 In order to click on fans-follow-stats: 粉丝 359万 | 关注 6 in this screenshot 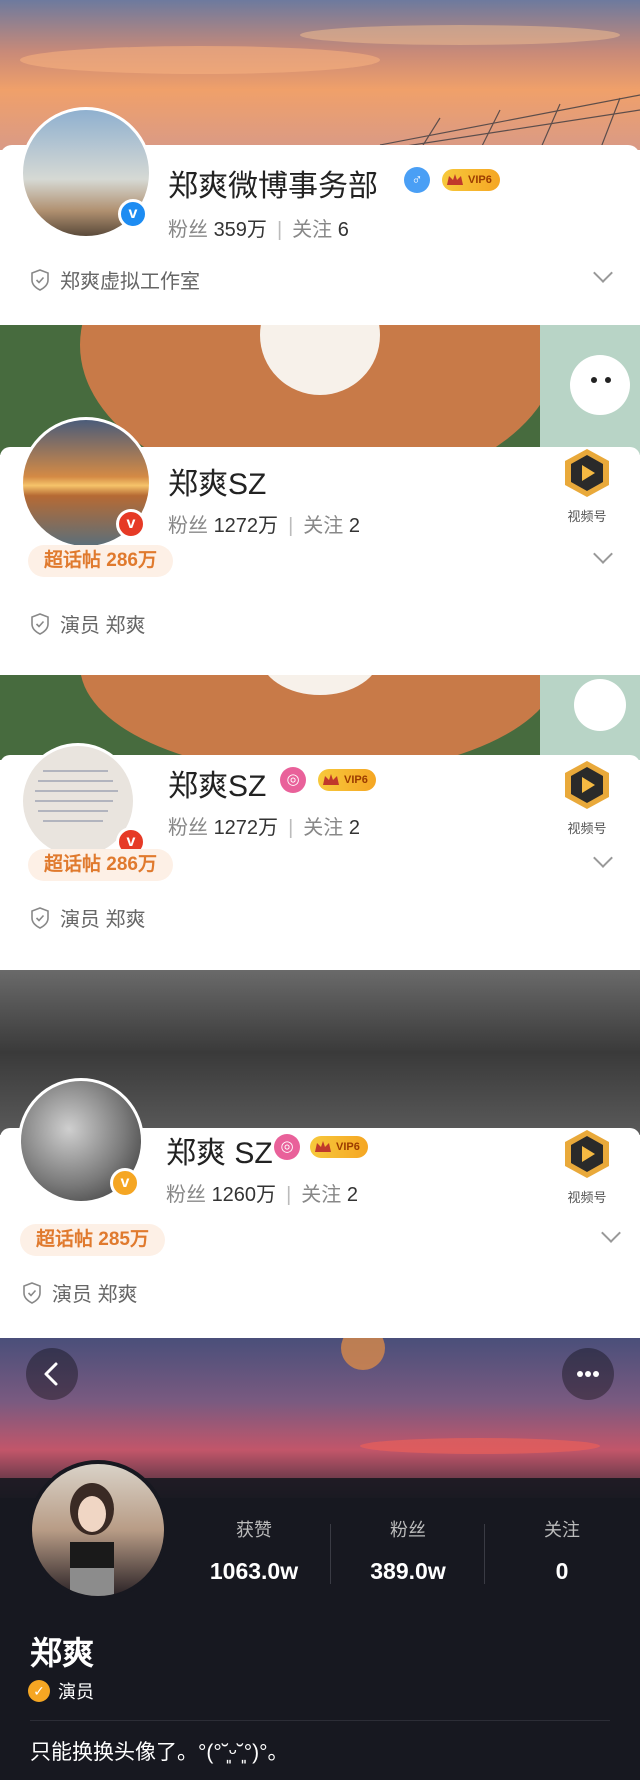, I will do `click(258, 230)`.